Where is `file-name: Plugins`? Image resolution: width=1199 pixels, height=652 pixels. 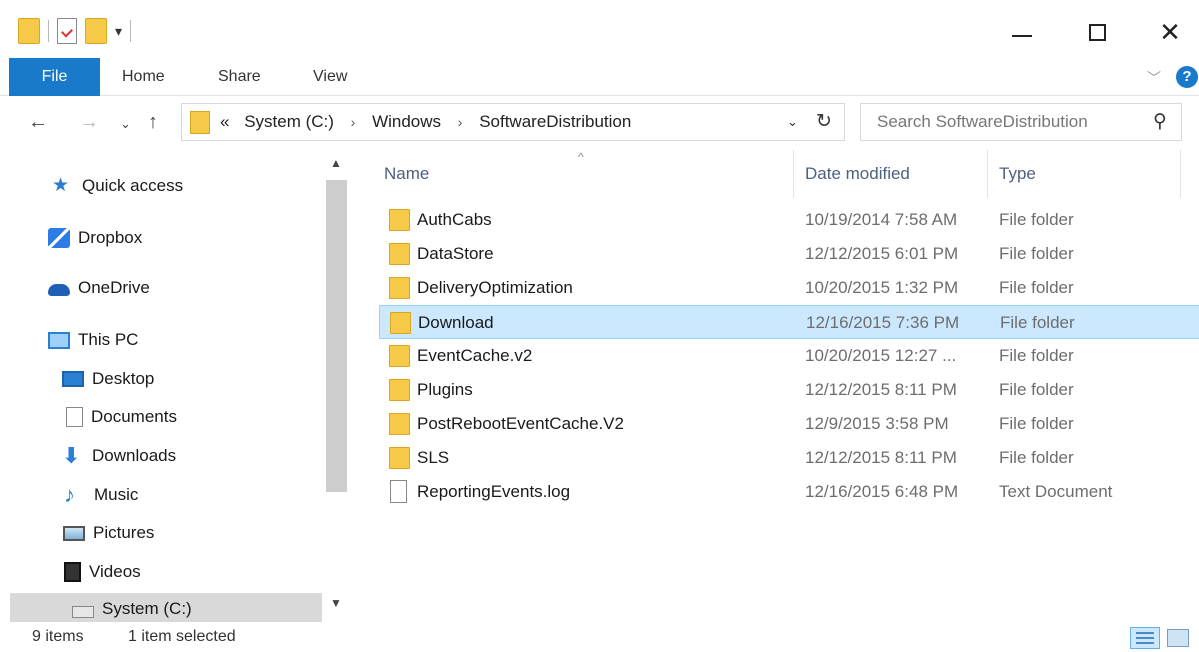 file-name: Plugins is located at coordinates (445, 389).